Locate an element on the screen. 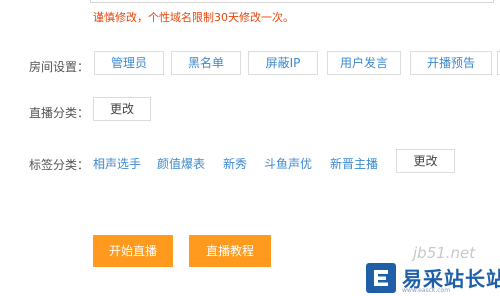 This screenshot has height=296, width=500. tag-item: 新晋主播 is located at coordinates (354, 163).